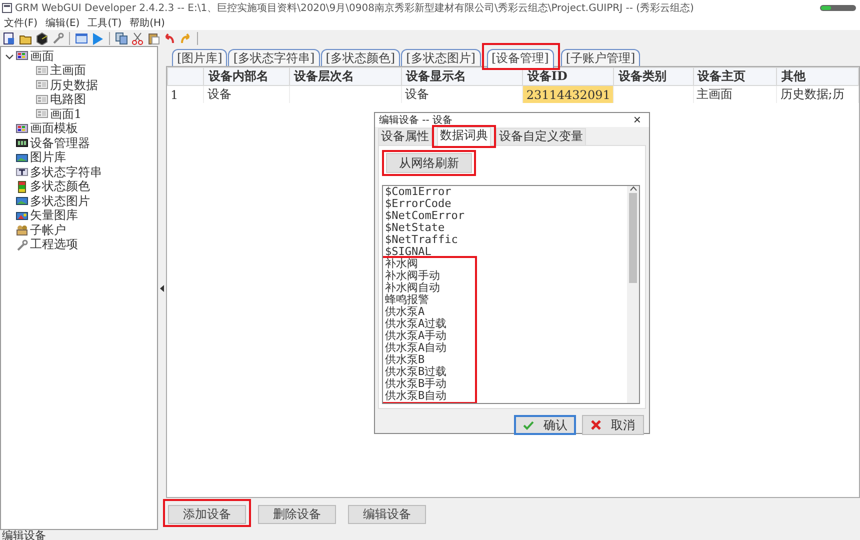  What do you see at coordinates (9, 38) in the screenshot?
I see `new-page-icon` at bounding box center [9, 38].